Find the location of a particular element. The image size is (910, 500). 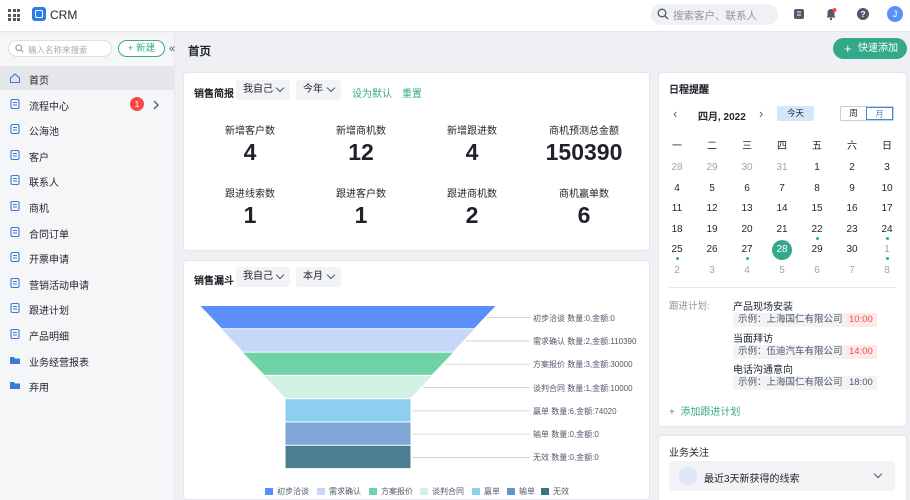

global-search-input: 搜索客户、联系人 is located at coordinates (714, 14).